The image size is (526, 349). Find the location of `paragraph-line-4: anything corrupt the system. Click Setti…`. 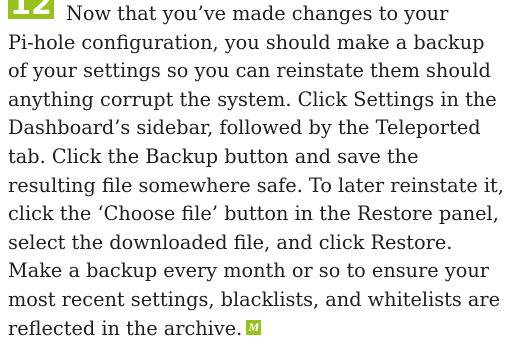

paragraph-line-4: anything corrupt the system. Click Setti… is located at coordinates (252, 99).